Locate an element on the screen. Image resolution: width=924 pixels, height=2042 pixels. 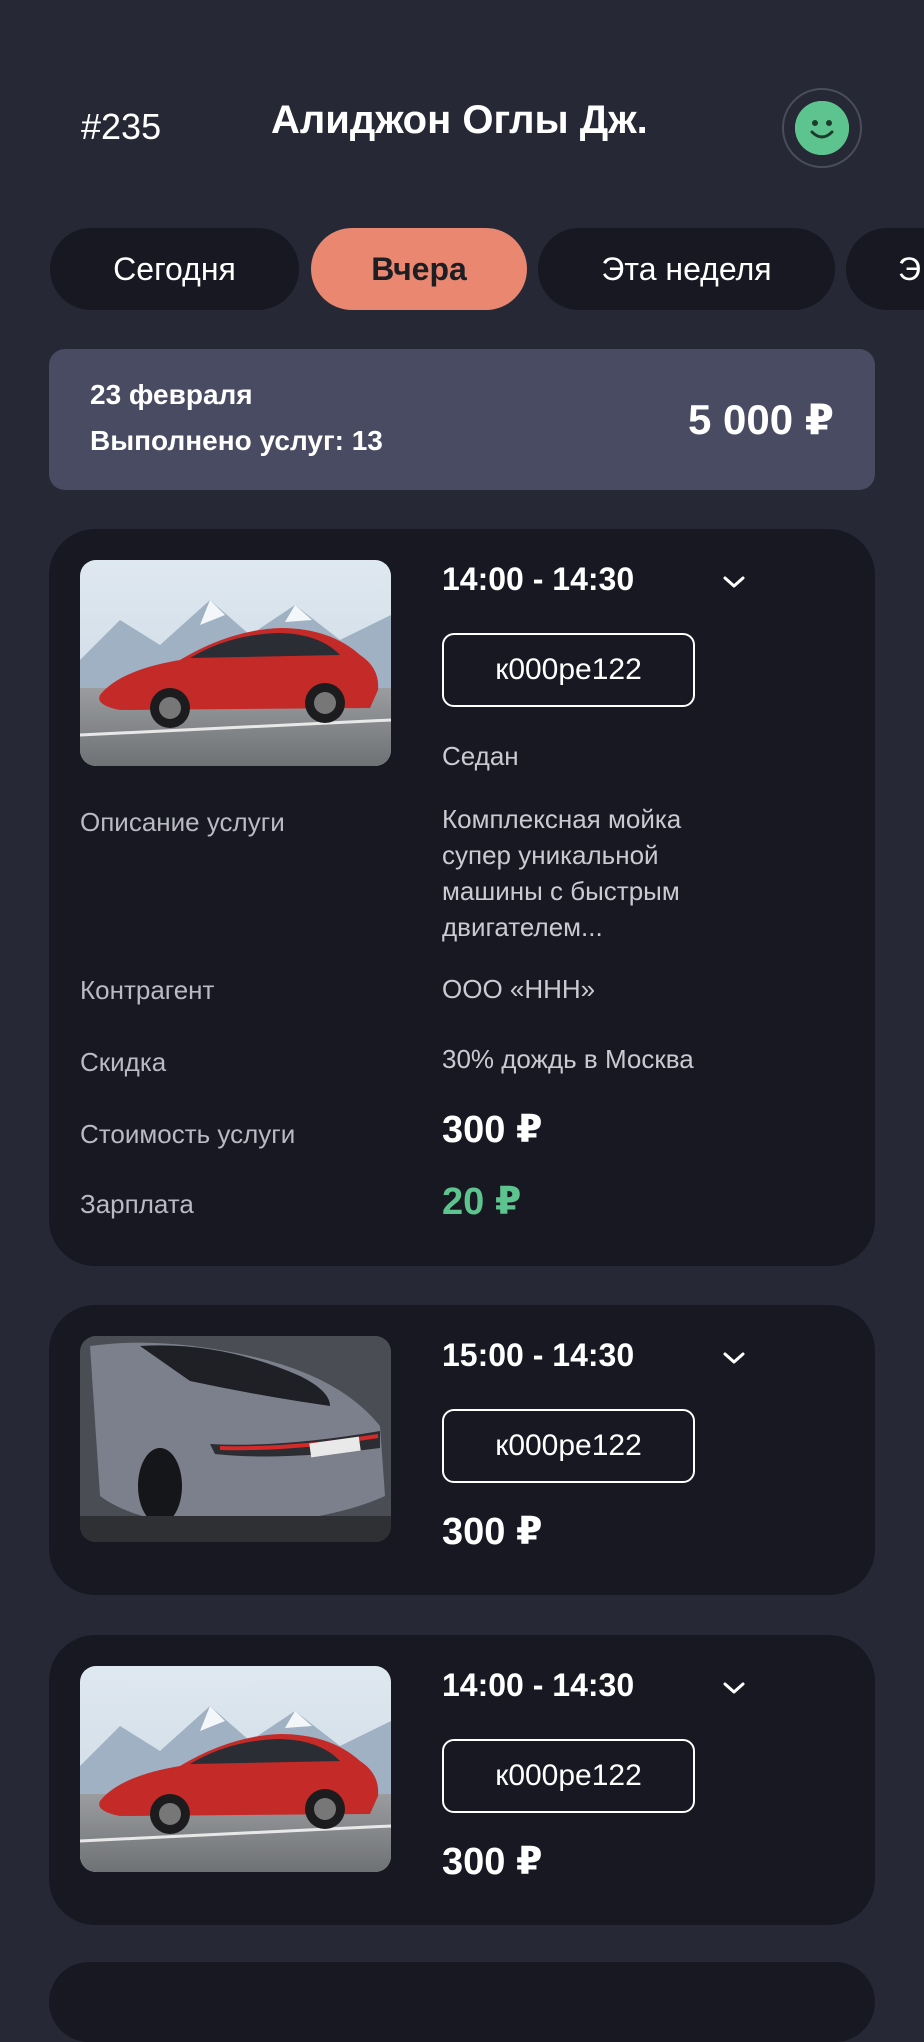
discount-label: Скидка is located at coordinates (123, 1062).